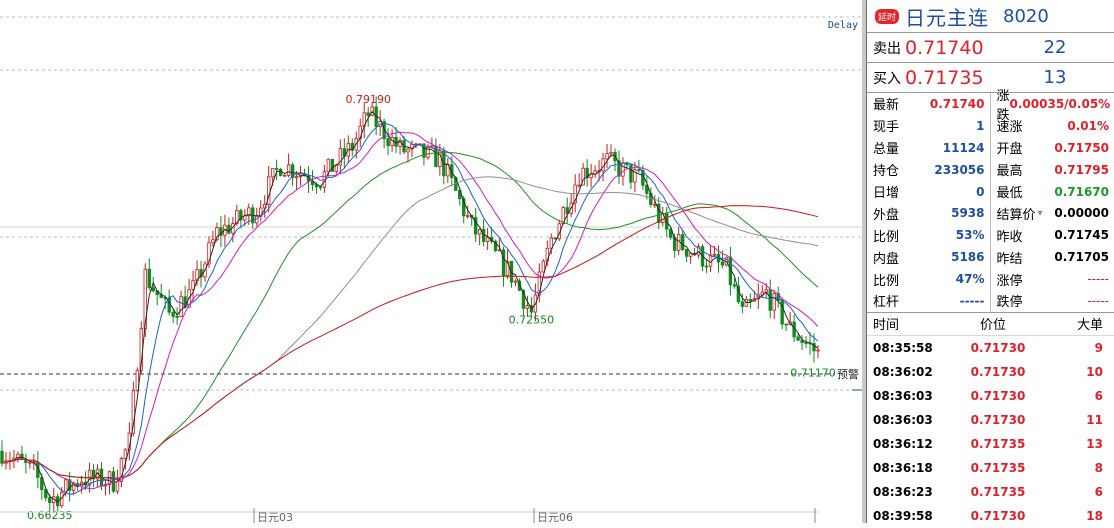  I want to click on stat-value: 0.00035/0.05%, so click(1060, 104).